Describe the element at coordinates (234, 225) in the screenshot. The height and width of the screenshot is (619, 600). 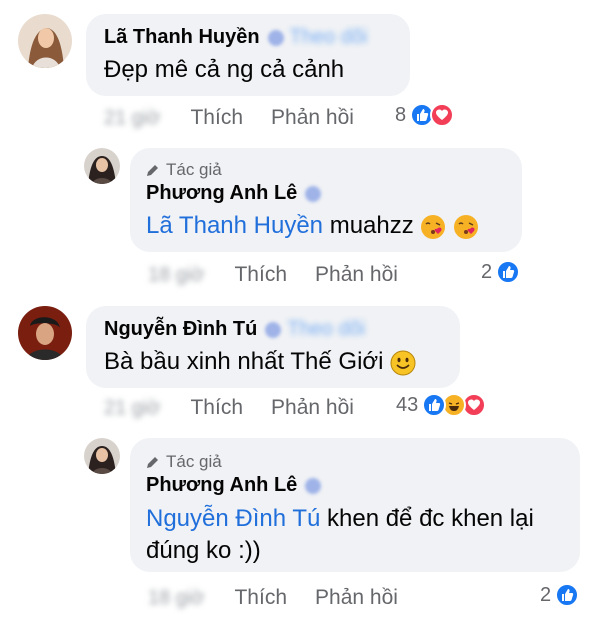
I see `mention-link: Lã Thanh Huyền` at that location.